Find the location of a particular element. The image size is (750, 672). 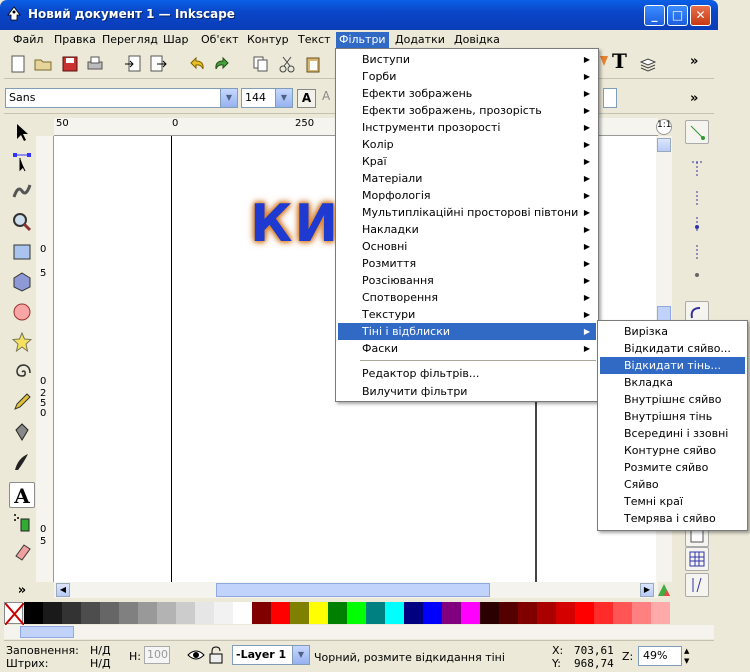

text-toolbar-overflow-icon: » is located at coordinates (694, 98).